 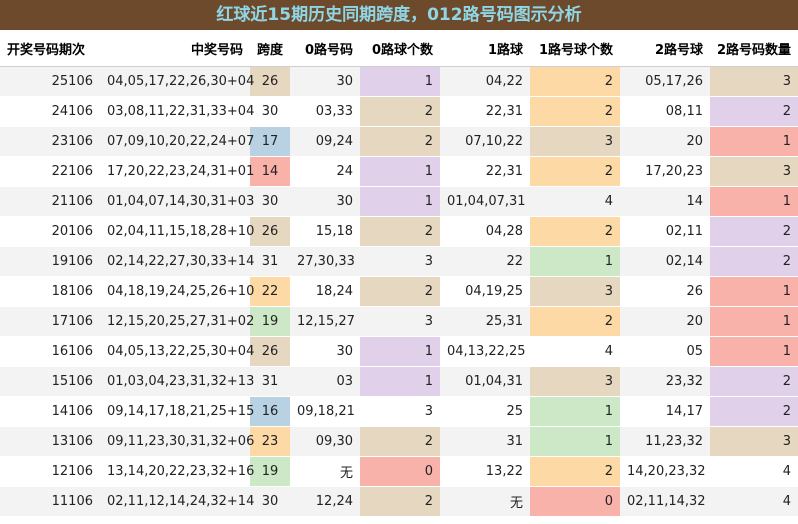 What do you see at coordinates (325, 111) in the screenshot?
I see `route0-numbers-cell: 03,33` at bounding box center [325, 111].